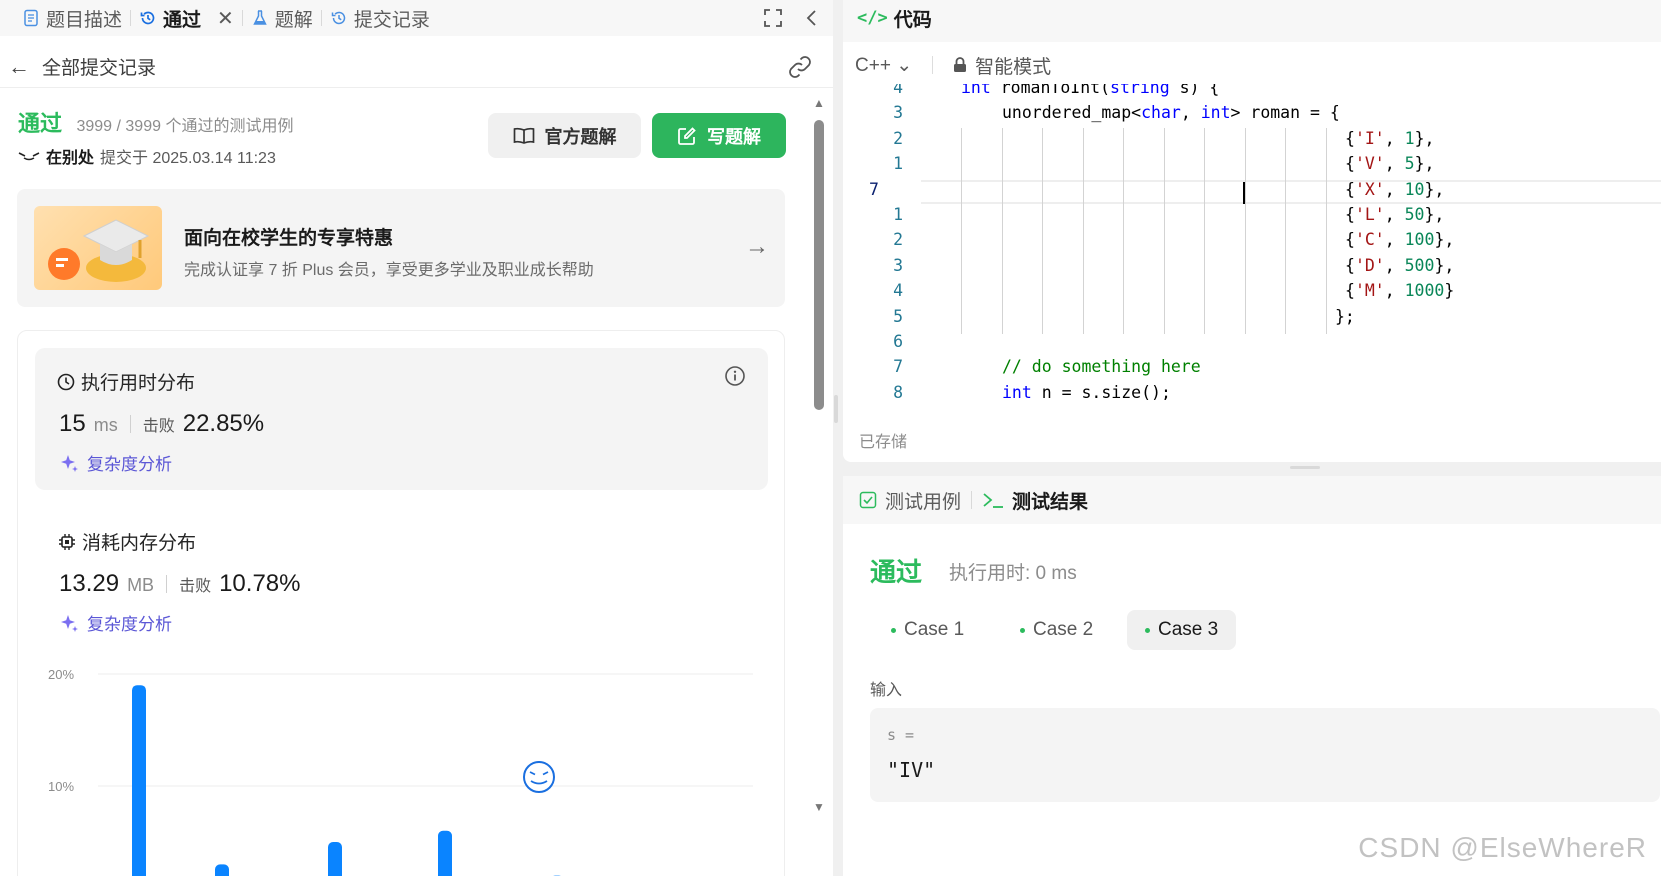 The height and width of the screenshot is (876, 1661). I want to click on runtime-beat-percent: 22.85%, so click(223, 423).